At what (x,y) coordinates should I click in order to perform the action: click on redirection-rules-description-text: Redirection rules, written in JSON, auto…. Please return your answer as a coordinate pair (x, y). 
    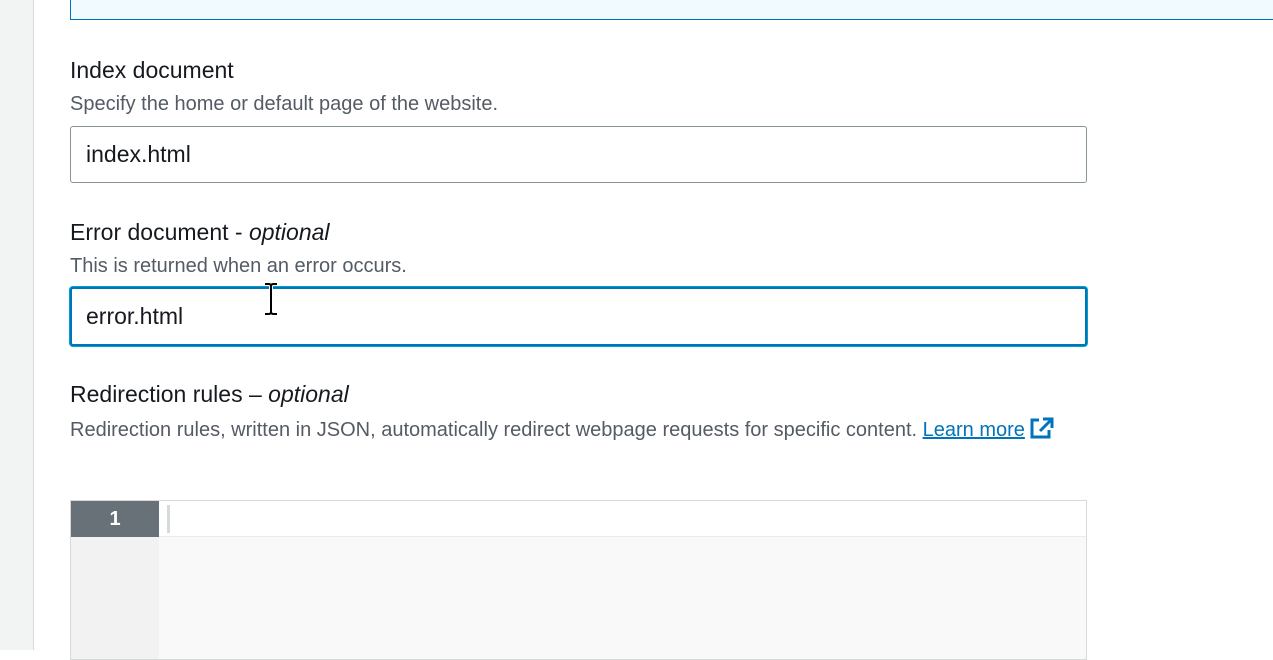
    Looking at the image, I should click on (496, 430).